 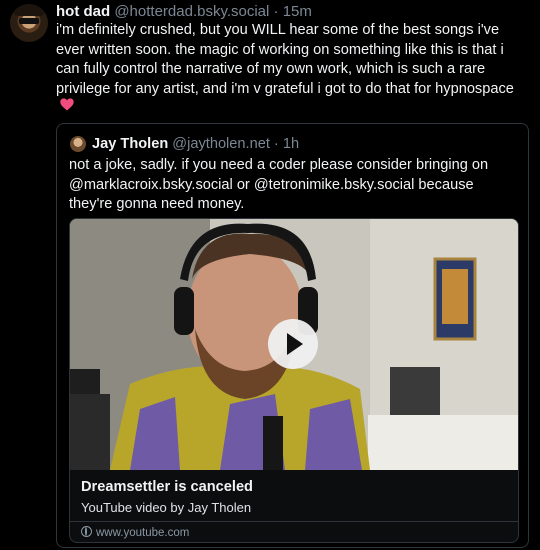 I want to click on avatar-hat-shape, so click(x=29, y=10).